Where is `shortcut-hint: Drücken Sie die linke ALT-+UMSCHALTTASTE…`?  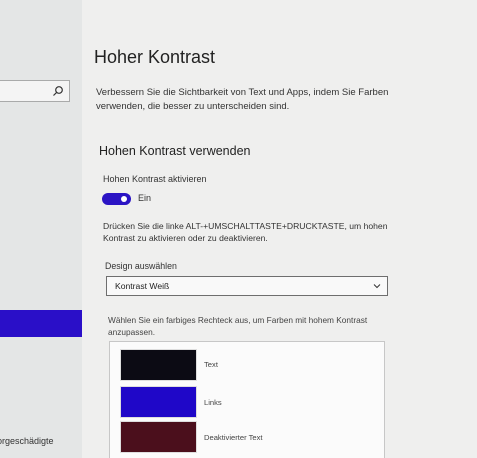 shortcut-hint: Drücken Sie die linke ALT-+UMSCHALTTASTE… is located at coordinates (245, 232).